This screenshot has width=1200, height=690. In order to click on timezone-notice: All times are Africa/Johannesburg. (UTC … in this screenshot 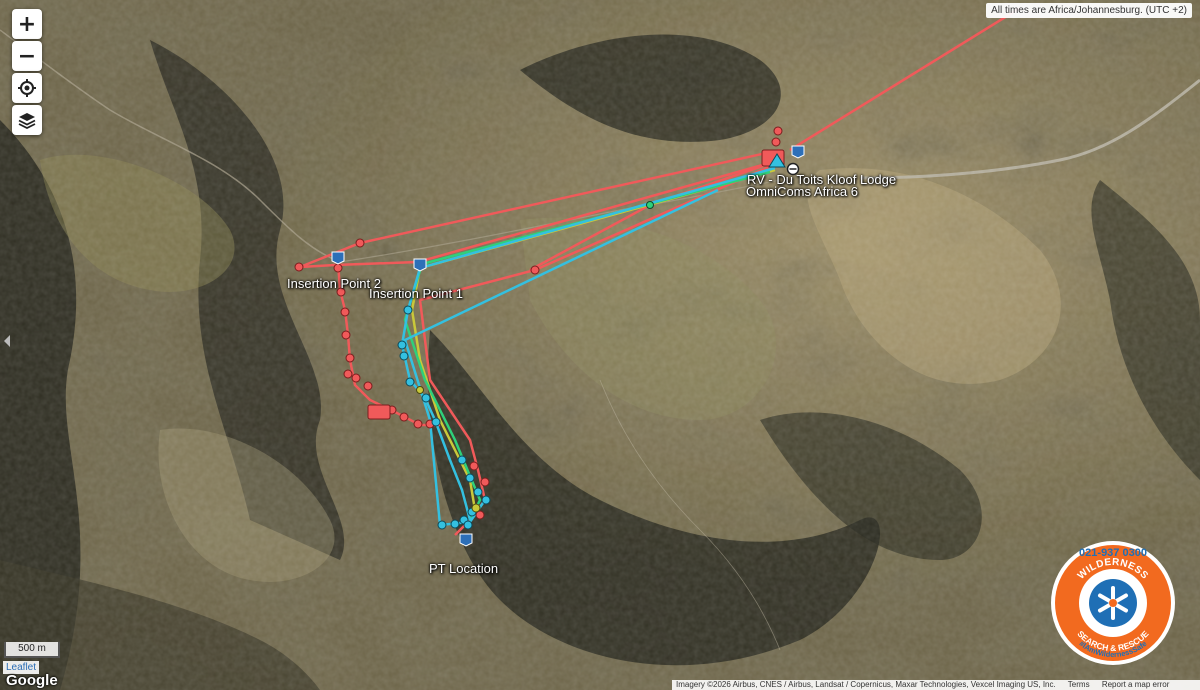, I will do `click(1089, 10)`.